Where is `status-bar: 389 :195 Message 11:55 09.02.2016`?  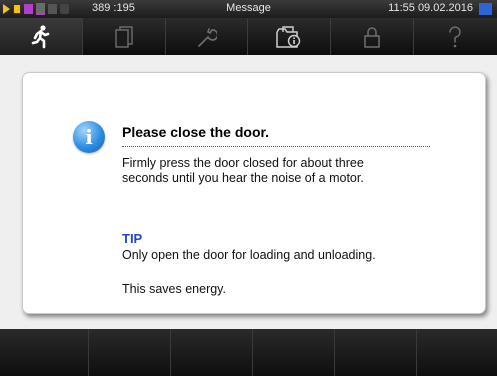
status-bar: 389 :195 Message 11:55 09.02.2016 is located at coordinates (248, 9).